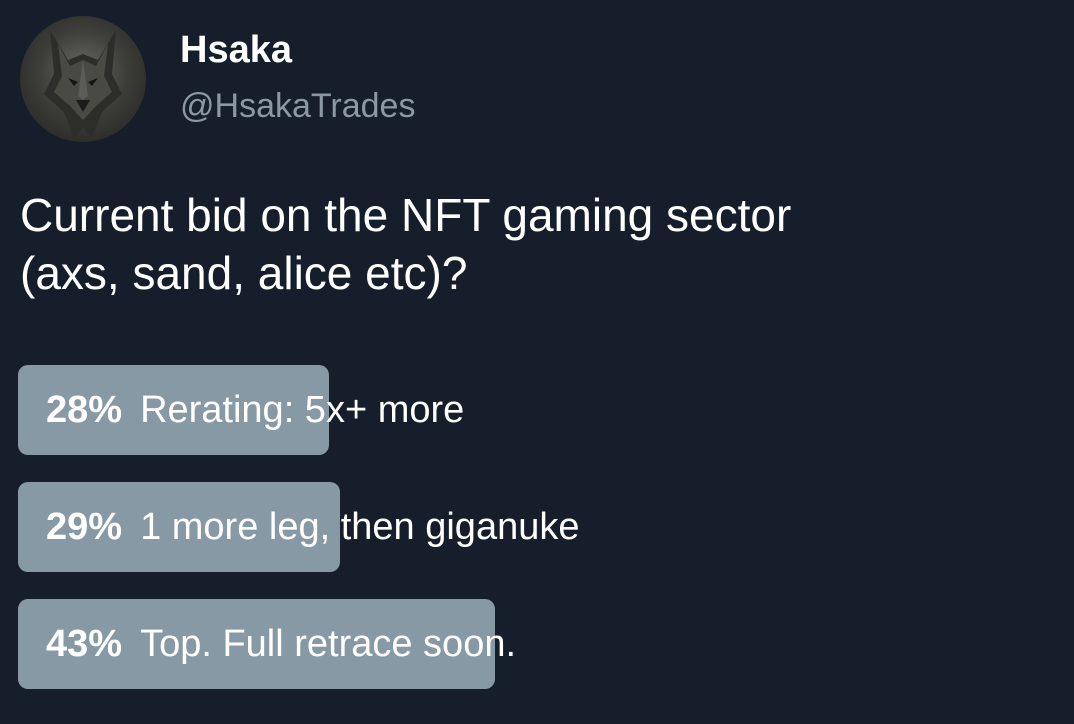 This screenshot has width=1074, height=724. I want to click on poll-option: 29% 1 more leg, then giganuke, so click(538, 527).